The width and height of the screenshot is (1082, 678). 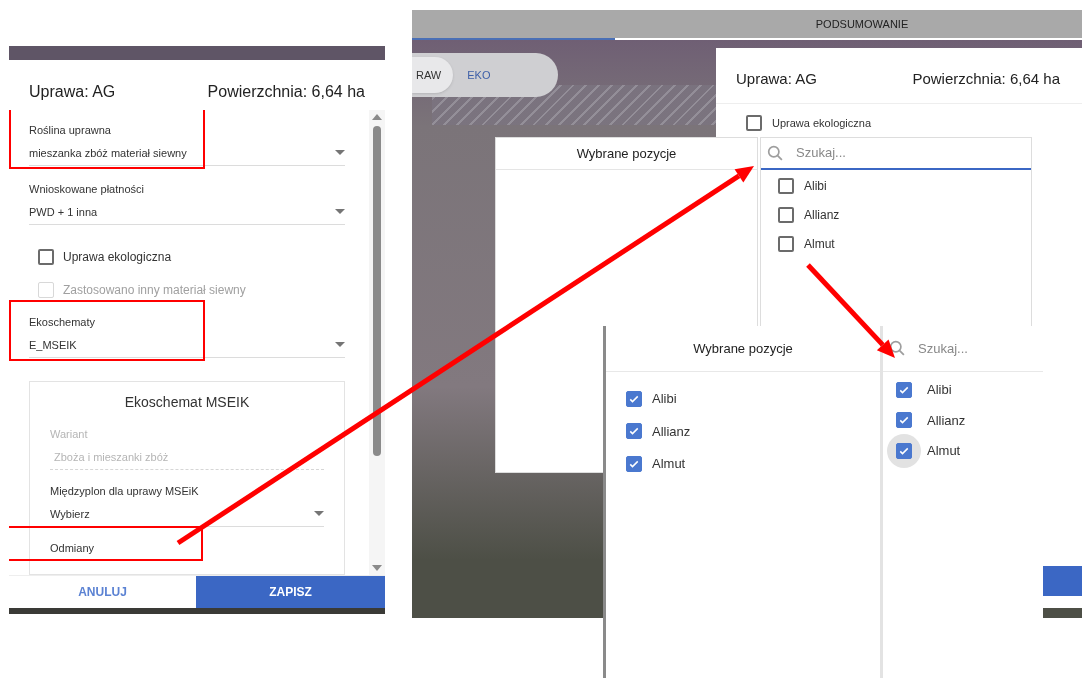 What do you see at coordinates (70, 130) in the screenshot?
I see `field-label: Roślina uprawna` at bounding box center [70, 130].